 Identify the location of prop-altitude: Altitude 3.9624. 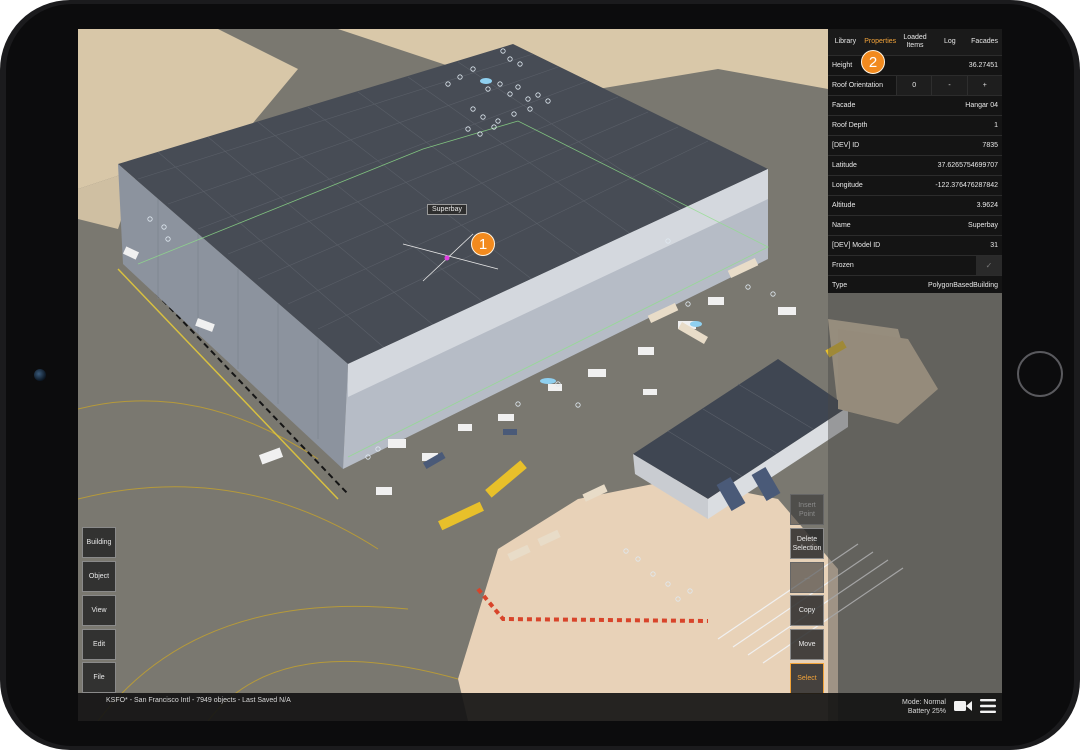
(915, 205).